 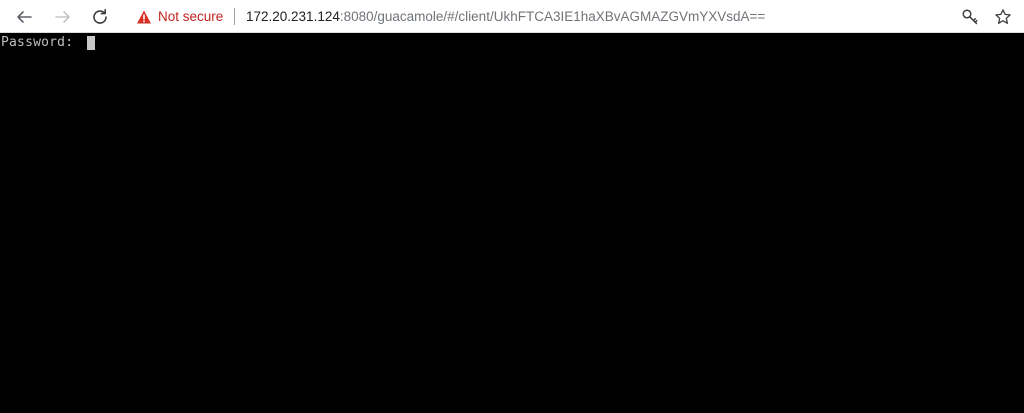 What do you see at coordinates (41, 42) in the screenshot?
I see `password-prompt: Password:` at bounding box center [41, 42].